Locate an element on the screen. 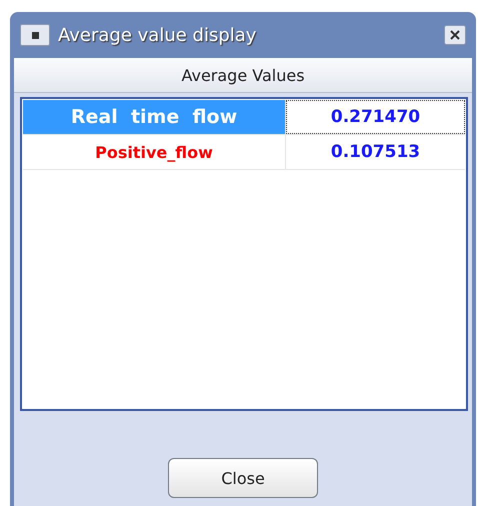  close-button is located at coordinates (455, 35).